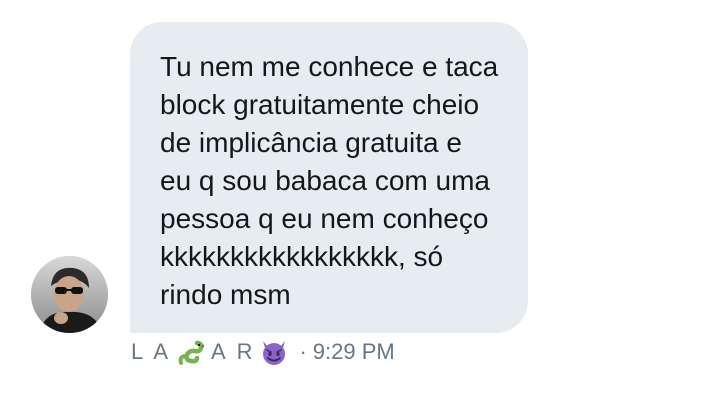 This screenshot has height=404, width=720. I want to click on avatar, so click(69, 294).